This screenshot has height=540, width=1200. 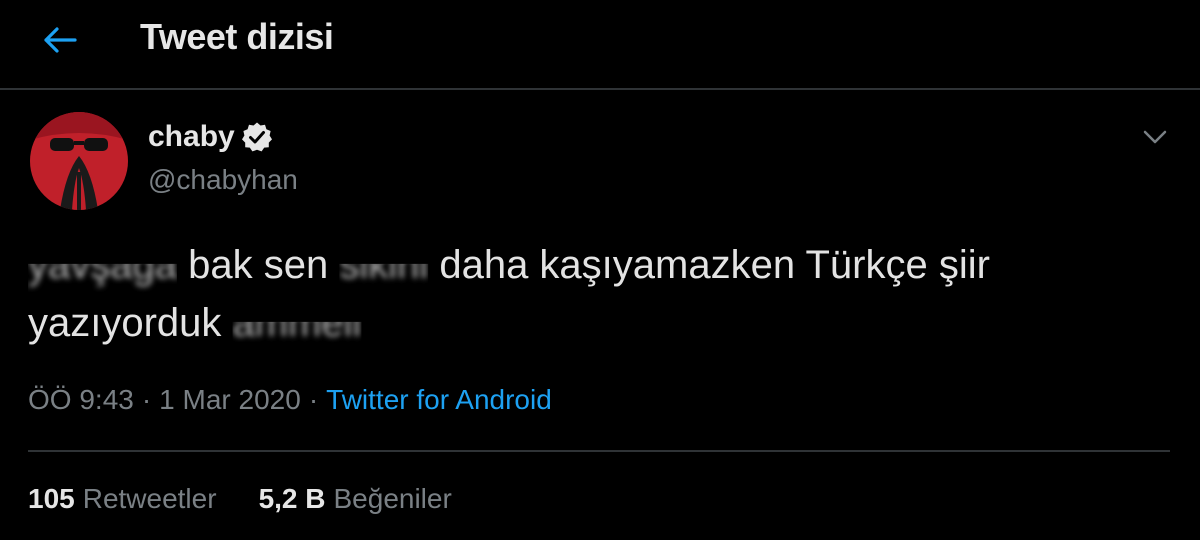 I want to click on tweet-source-link: Twitter for Android, so click(x=439, y=400).